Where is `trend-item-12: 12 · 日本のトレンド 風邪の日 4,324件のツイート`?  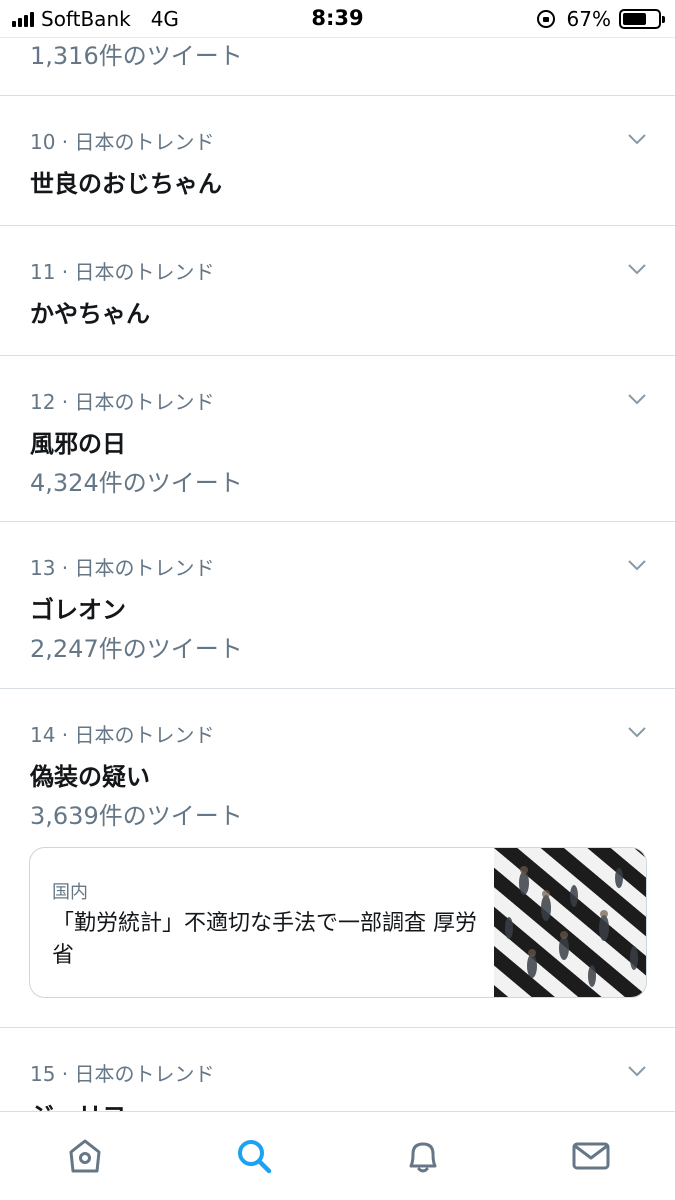
trend-item-12: 12 · 日本のトレンド 風邪の日 4,324件のツイート is located at coordinates (337, 439).